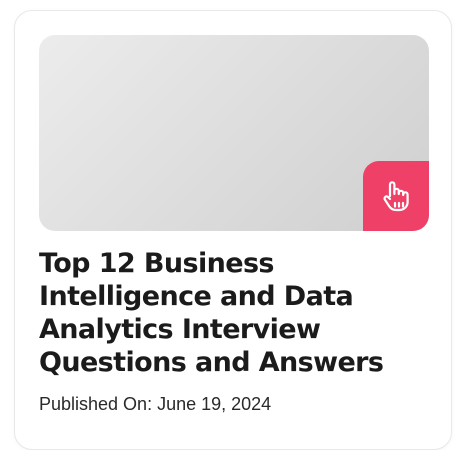 Image resolution: width=461 pixels, height=450 pixels. I want to click on published-date-value: June 19, 2024, so click(214, 404).